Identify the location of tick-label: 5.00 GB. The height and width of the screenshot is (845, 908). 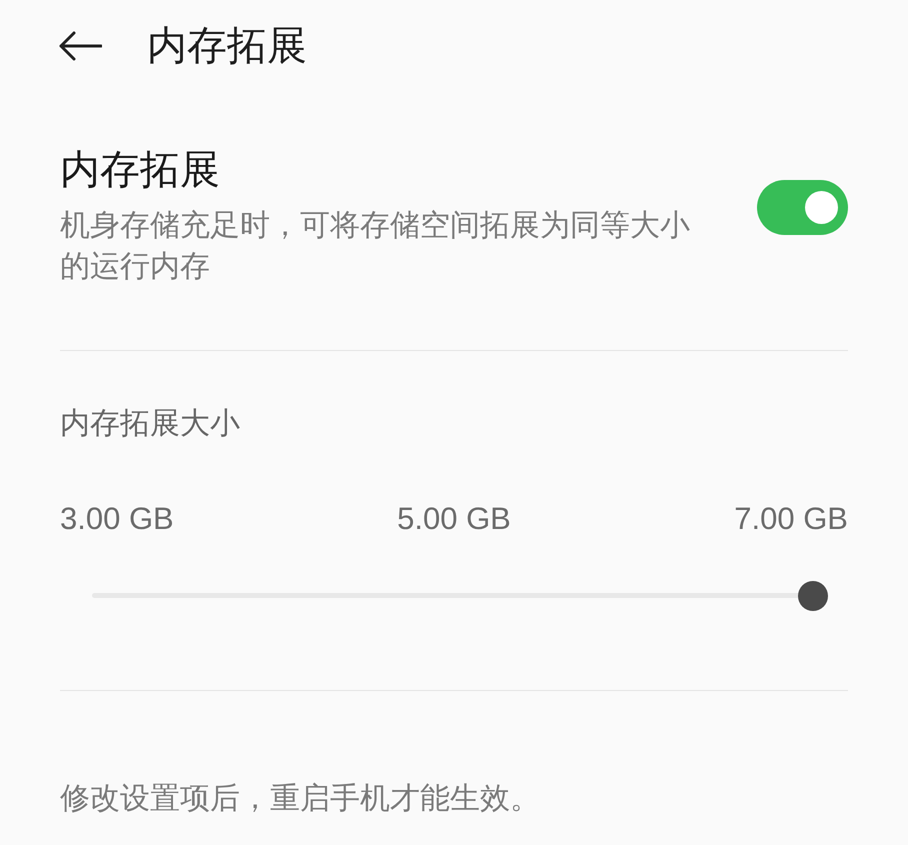
(454, 519).